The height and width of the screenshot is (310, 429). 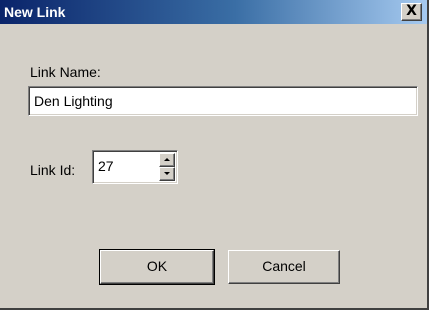 I want to click on link-name-label: Link Name:, so click(x=65, y=72).